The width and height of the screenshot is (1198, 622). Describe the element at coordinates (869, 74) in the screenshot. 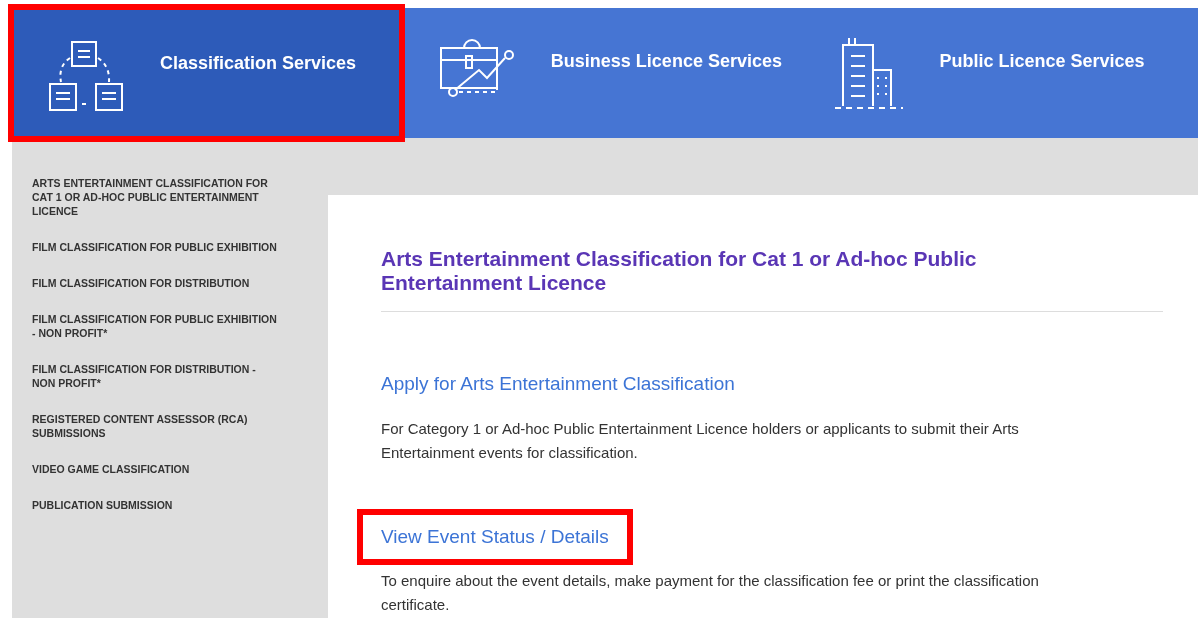

I see `building-icon` at that location.